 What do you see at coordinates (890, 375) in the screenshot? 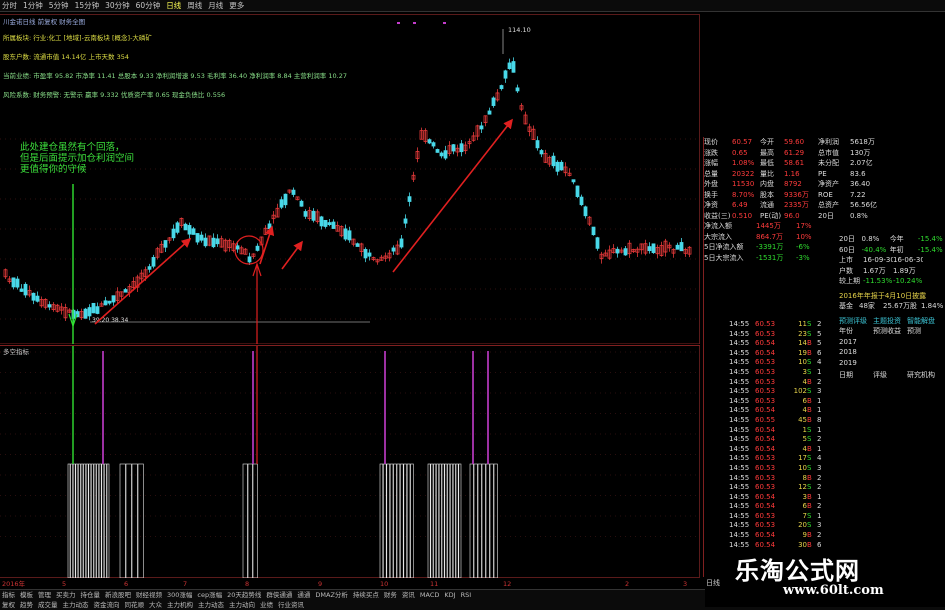
I see `research-tab-1: 评级` at bounding box center [890, 375].